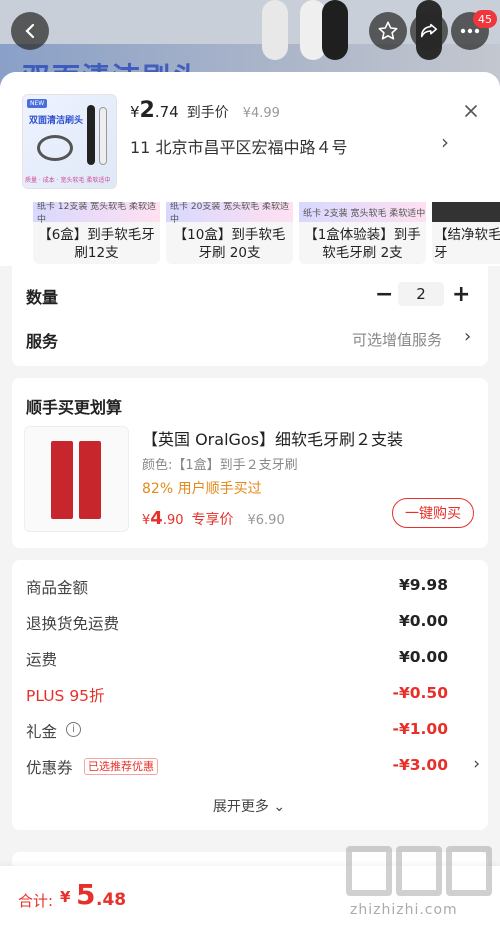 The height and width of the screenshot is (928, 500). I want to click on cost-row: PLUS 95折 -¥0.50, so click(249, 694).